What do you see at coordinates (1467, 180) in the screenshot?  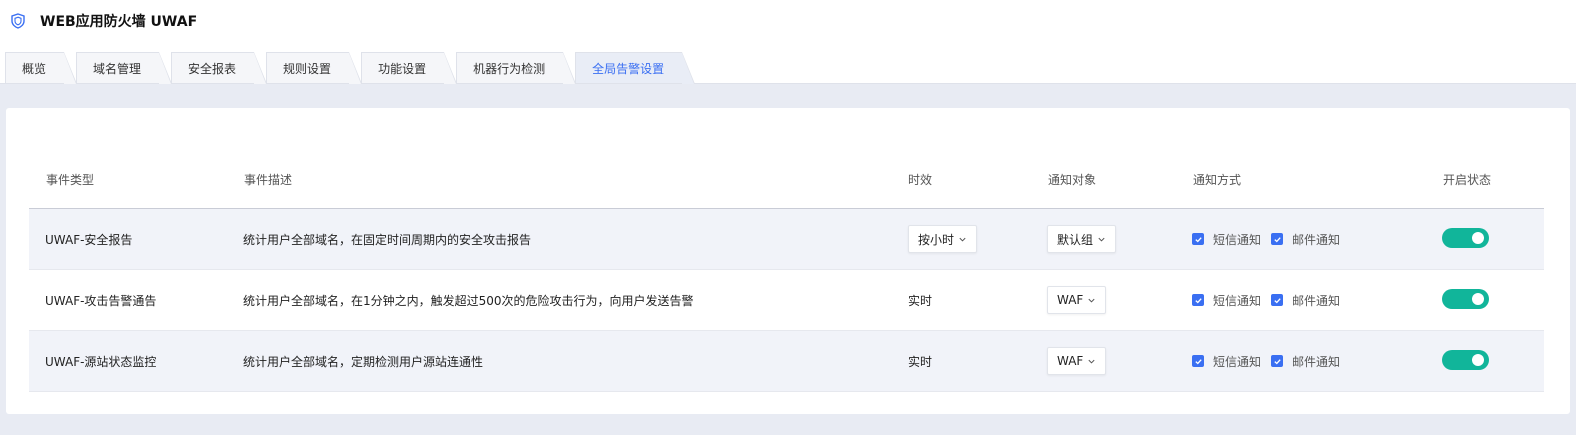 I see `header-enabled-status: 开启状态` at bounding box center [1467, 180].